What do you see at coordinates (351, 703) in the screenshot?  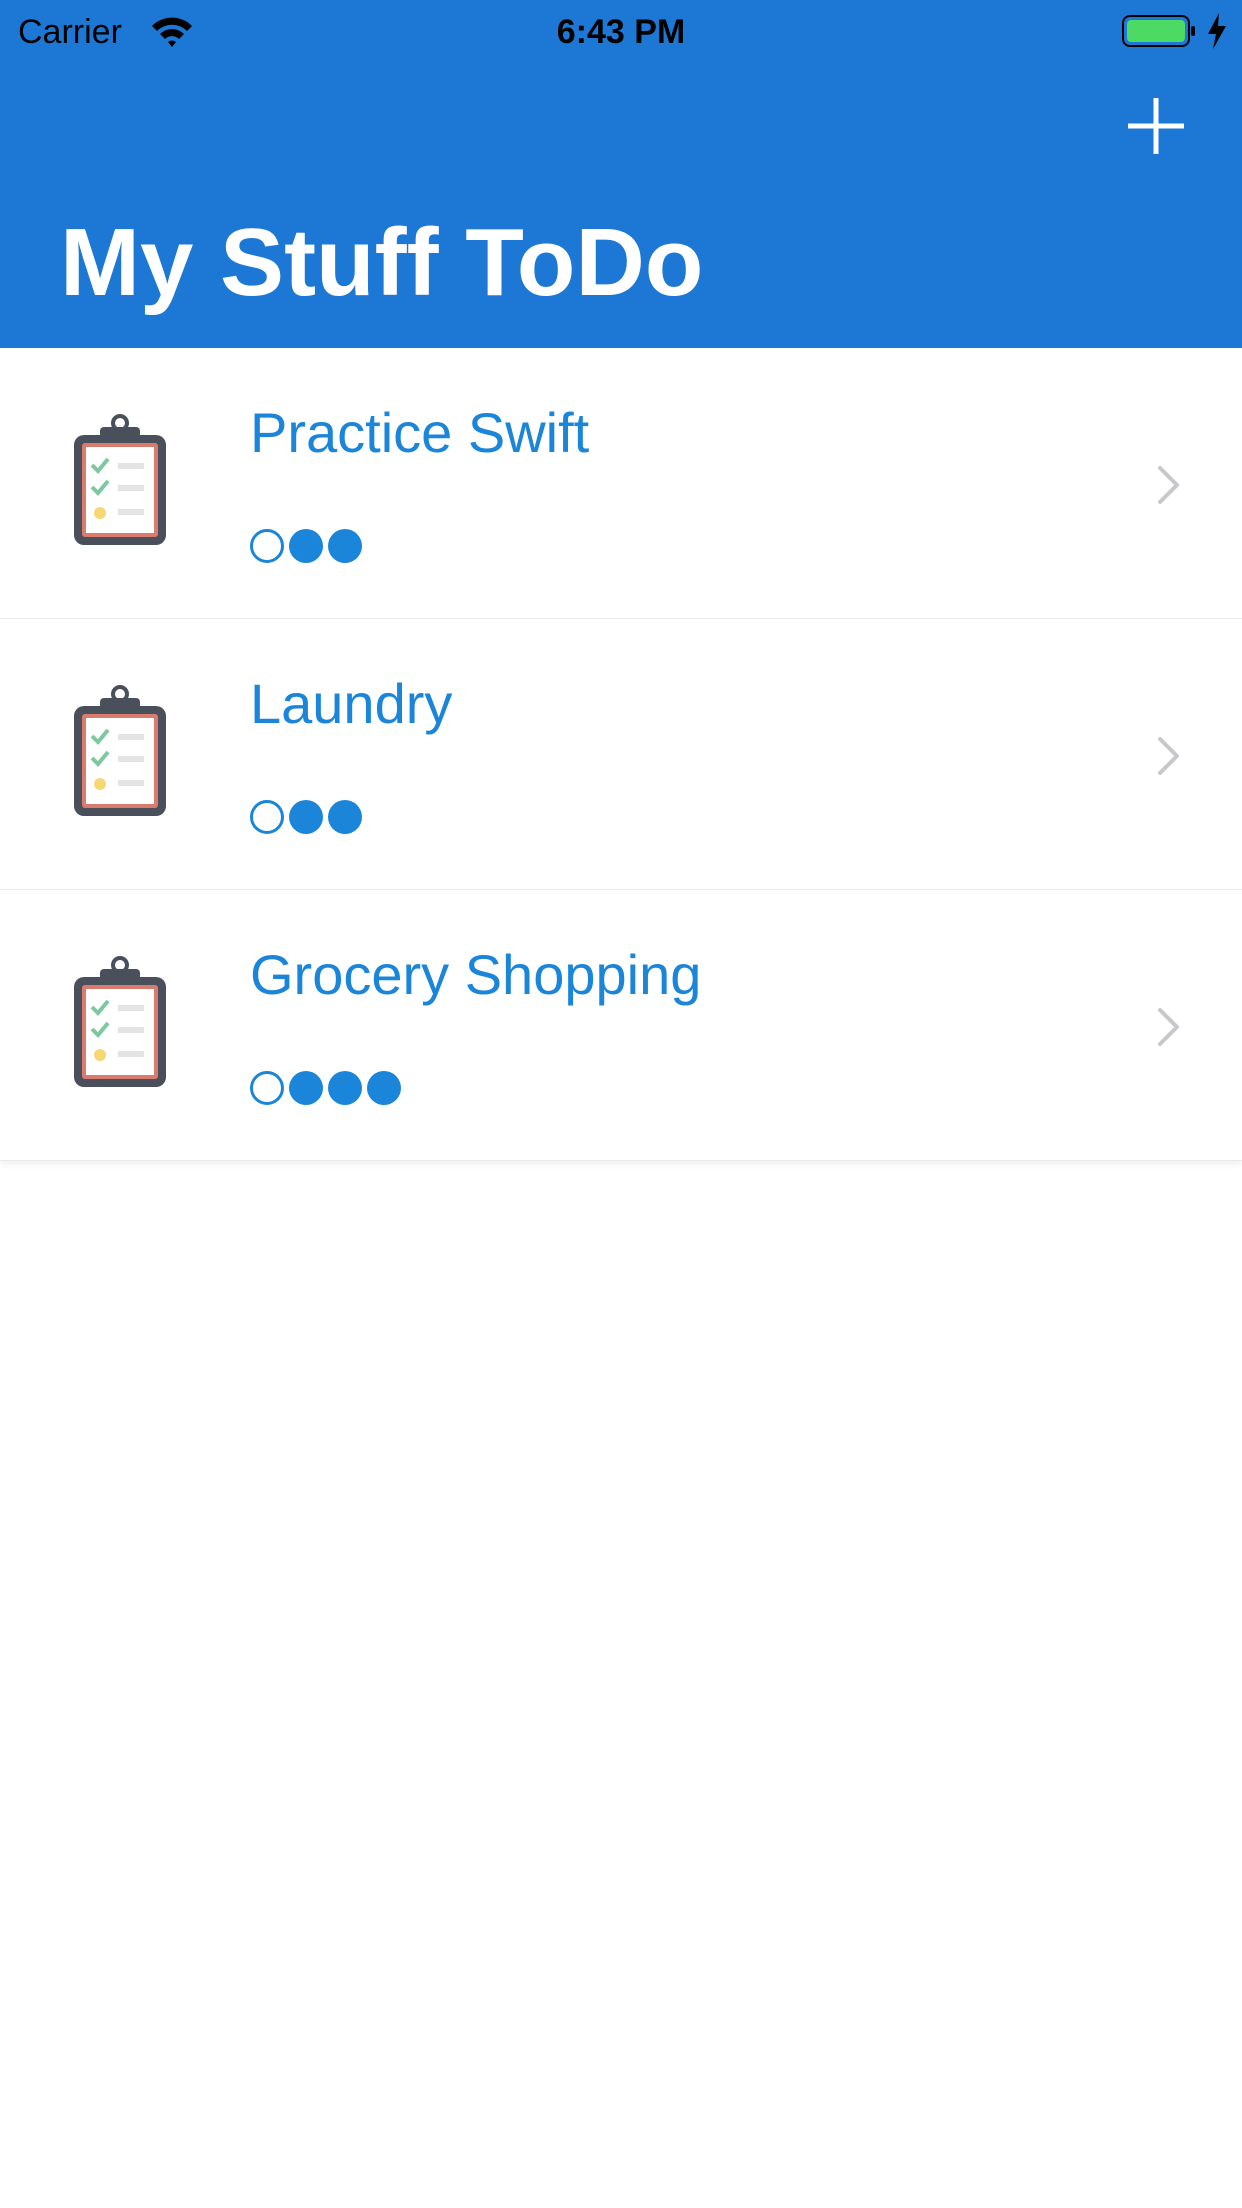 I see `item-title: Laundry` at bounding box center [351, 703].